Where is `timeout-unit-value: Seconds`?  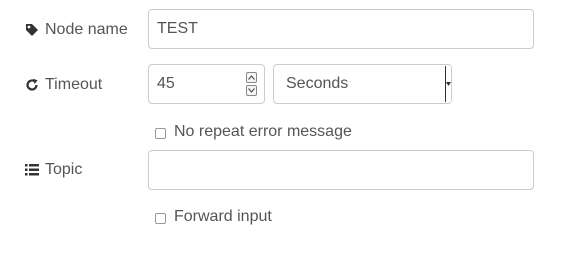
timeout-unit-value: Seconds is located at coordinates (317, 83).